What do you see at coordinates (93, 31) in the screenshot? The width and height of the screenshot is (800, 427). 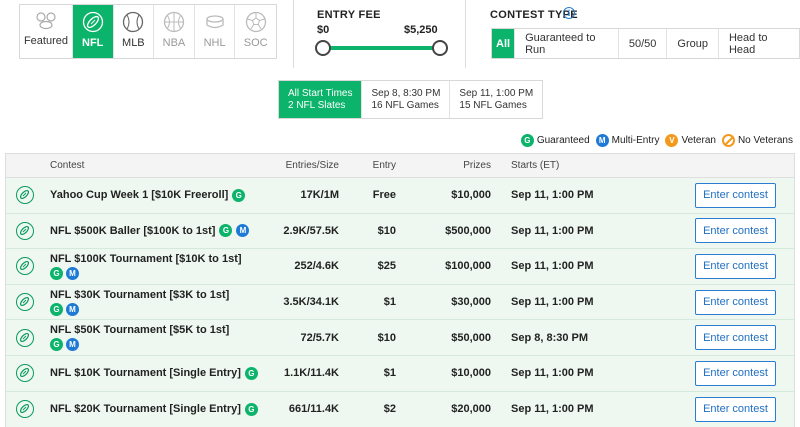 I see `sport-tab-nfl: NFL` at bounding box center [93, 31].